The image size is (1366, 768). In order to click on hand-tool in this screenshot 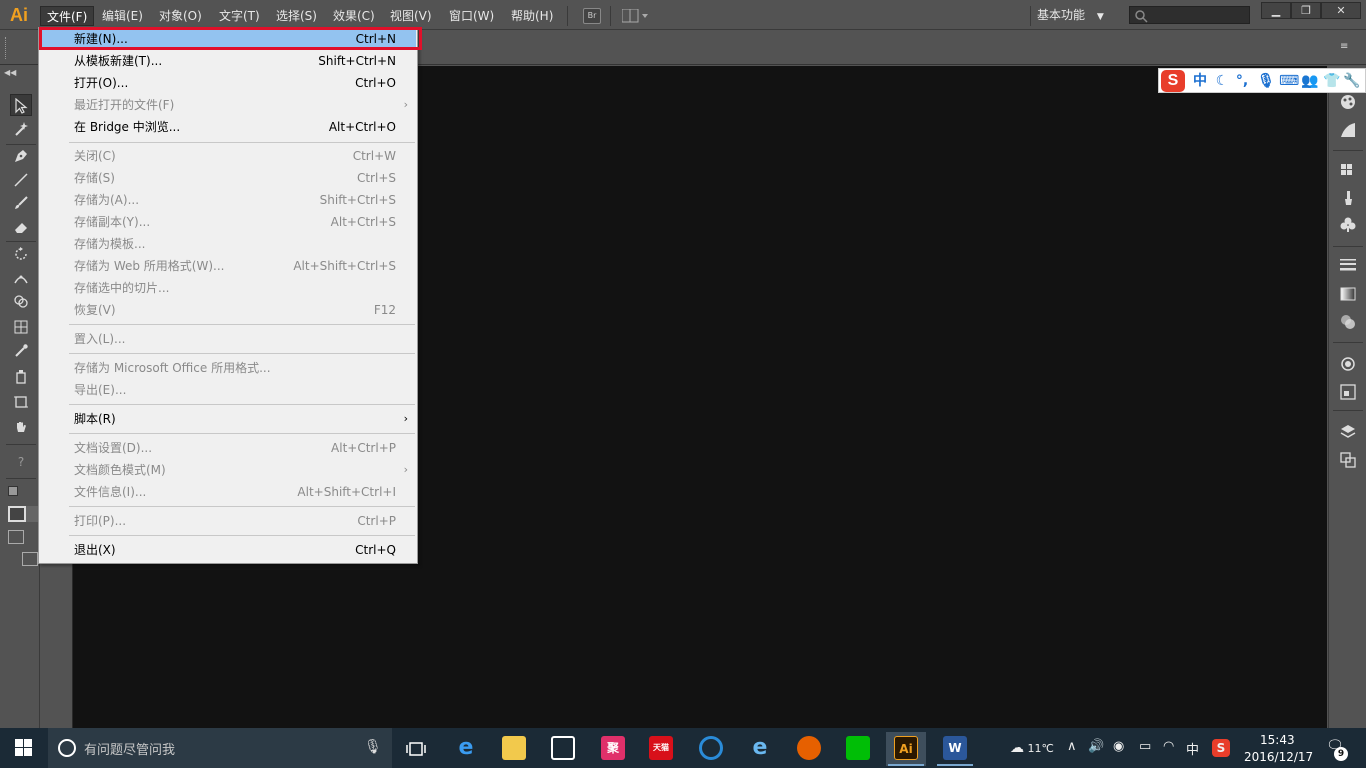, I will do `click(21, 427)`.